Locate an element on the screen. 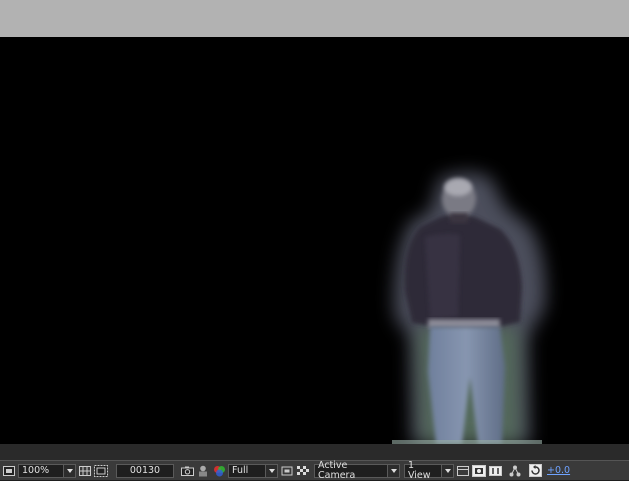 The height and width of the screenshot is (481, 629). always-preview-icon is located at coordinates (9, 471).